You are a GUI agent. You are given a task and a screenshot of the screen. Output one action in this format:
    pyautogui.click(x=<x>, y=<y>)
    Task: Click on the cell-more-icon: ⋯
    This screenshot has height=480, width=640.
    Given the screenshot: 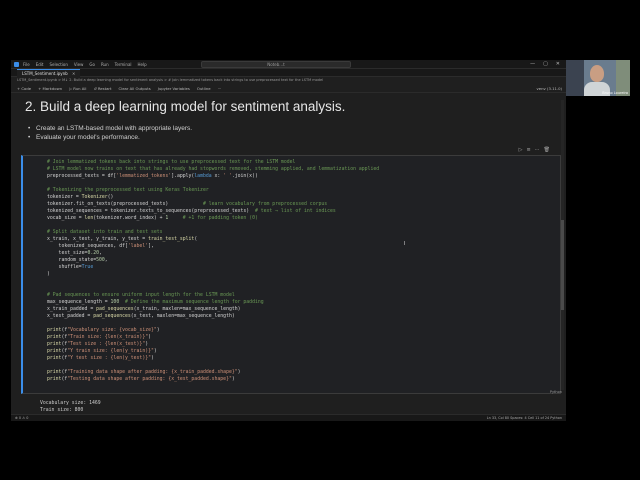 What is the action you would take?
    pyautogui.click(x=537, y=150)
    